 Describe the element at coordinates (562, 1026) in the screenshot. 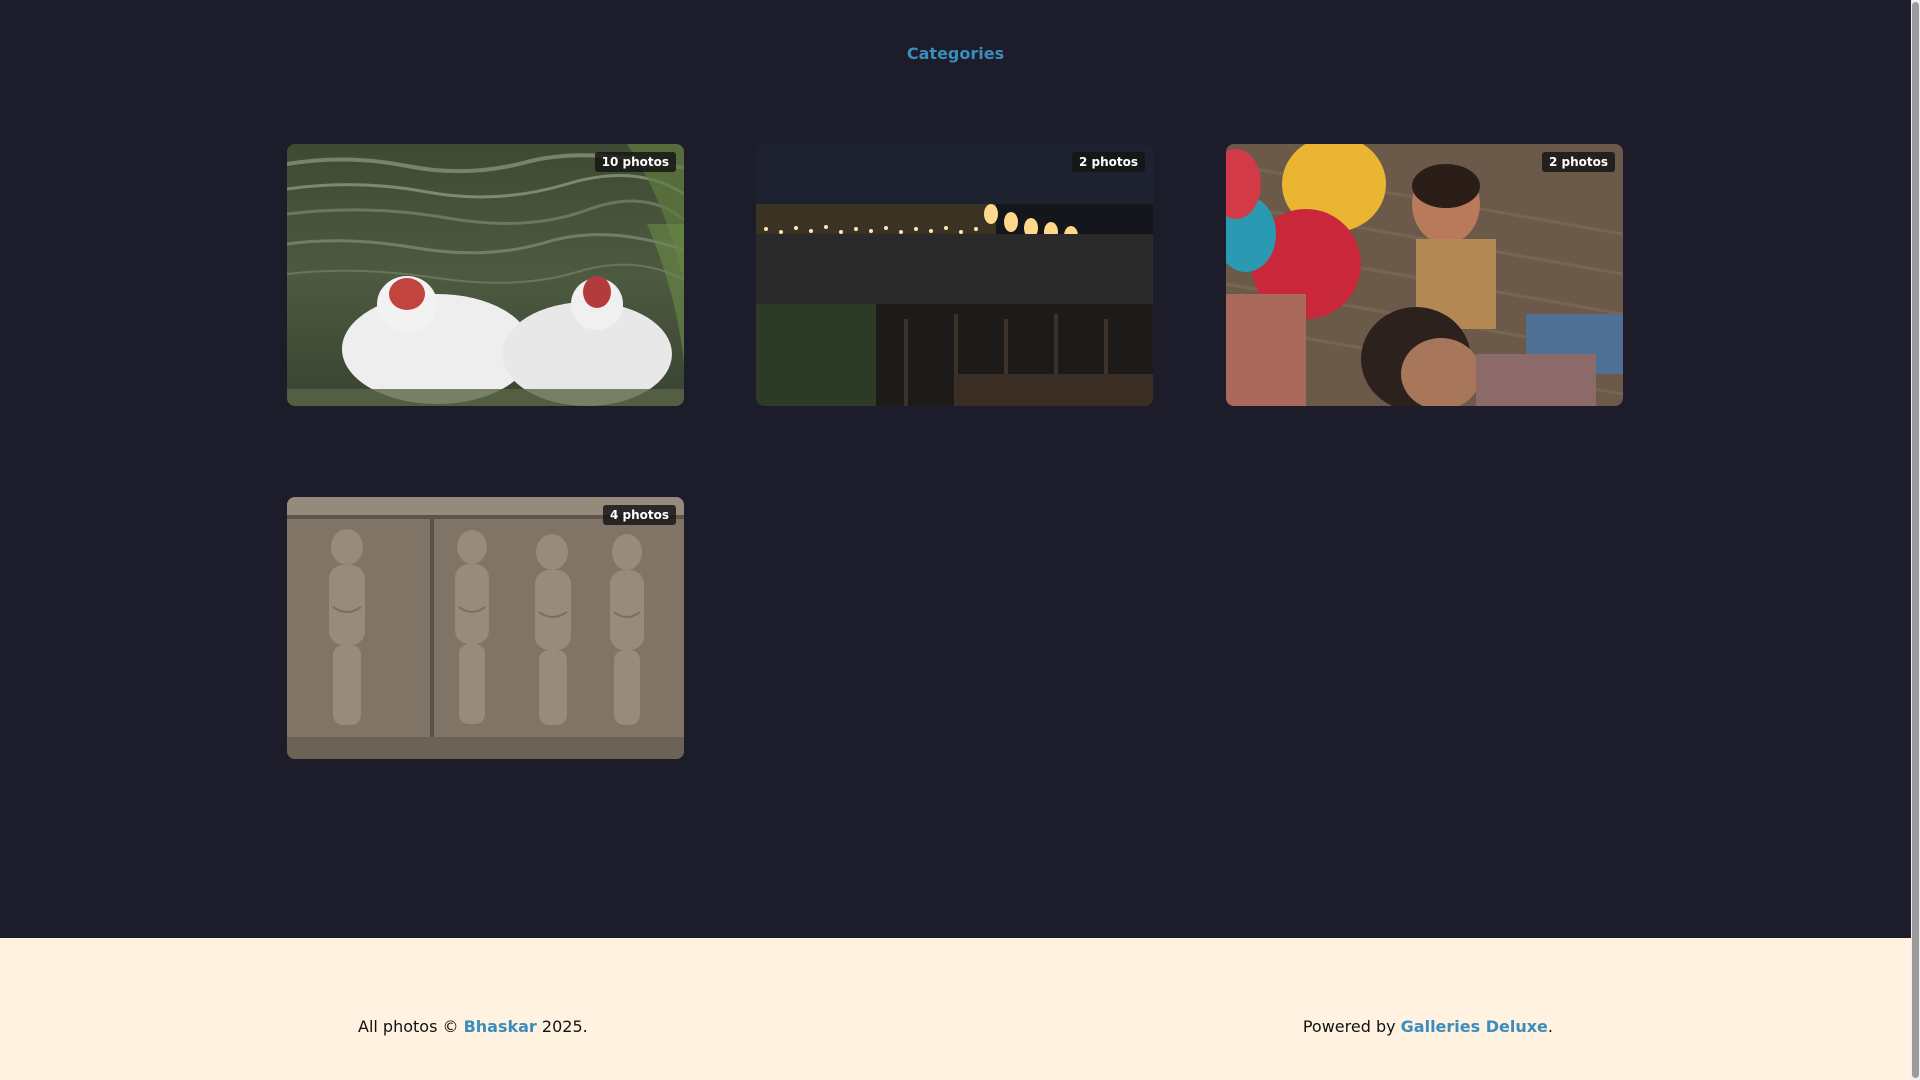

I see `copyright-suffix: 2025.` at that location.